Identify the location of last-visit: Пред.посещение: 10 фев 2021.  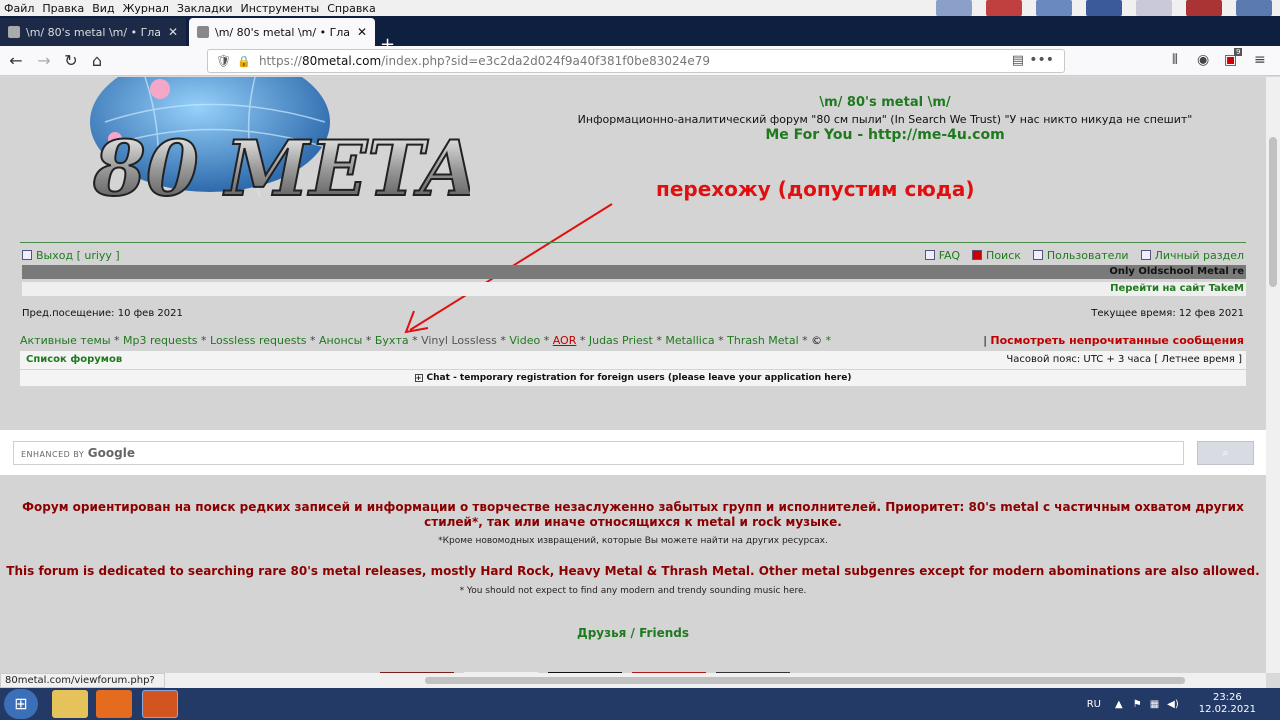
(102, 313).